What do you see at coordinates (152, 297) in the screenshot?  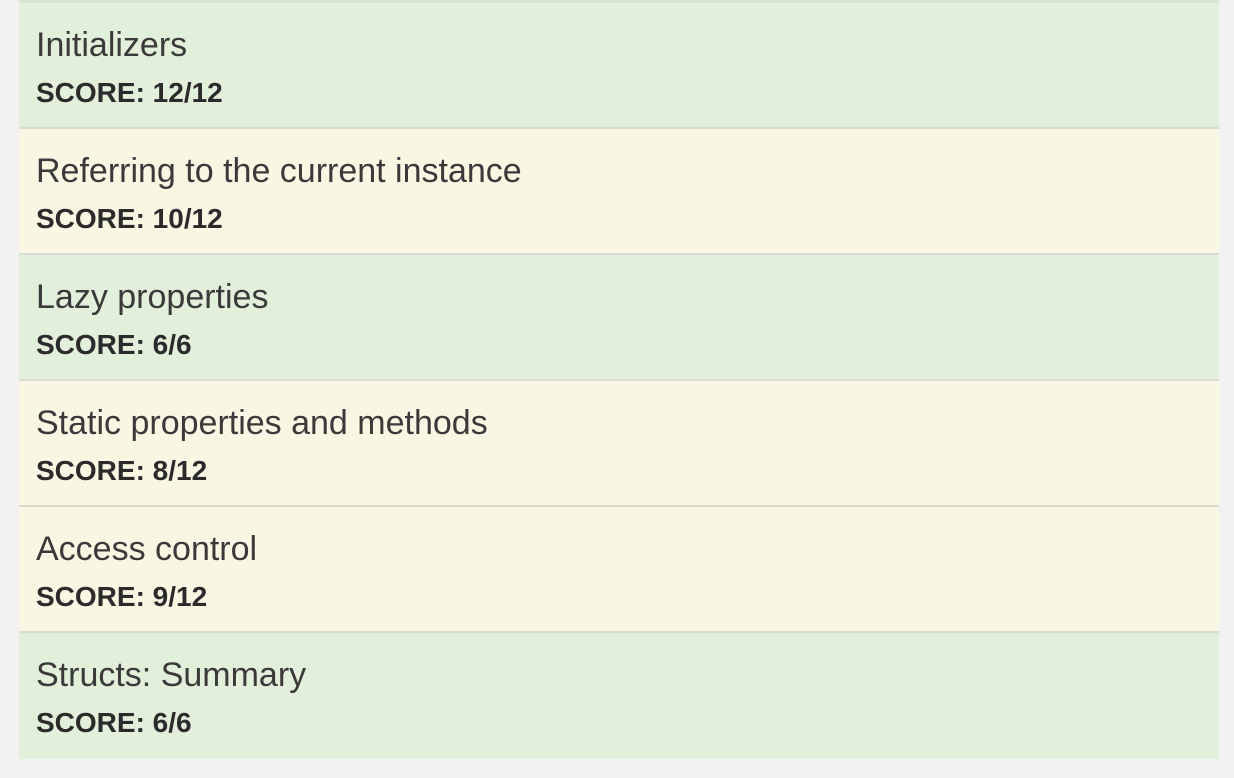 I see `lesson-title: Lazy properties` at bounding box center [152, 297].